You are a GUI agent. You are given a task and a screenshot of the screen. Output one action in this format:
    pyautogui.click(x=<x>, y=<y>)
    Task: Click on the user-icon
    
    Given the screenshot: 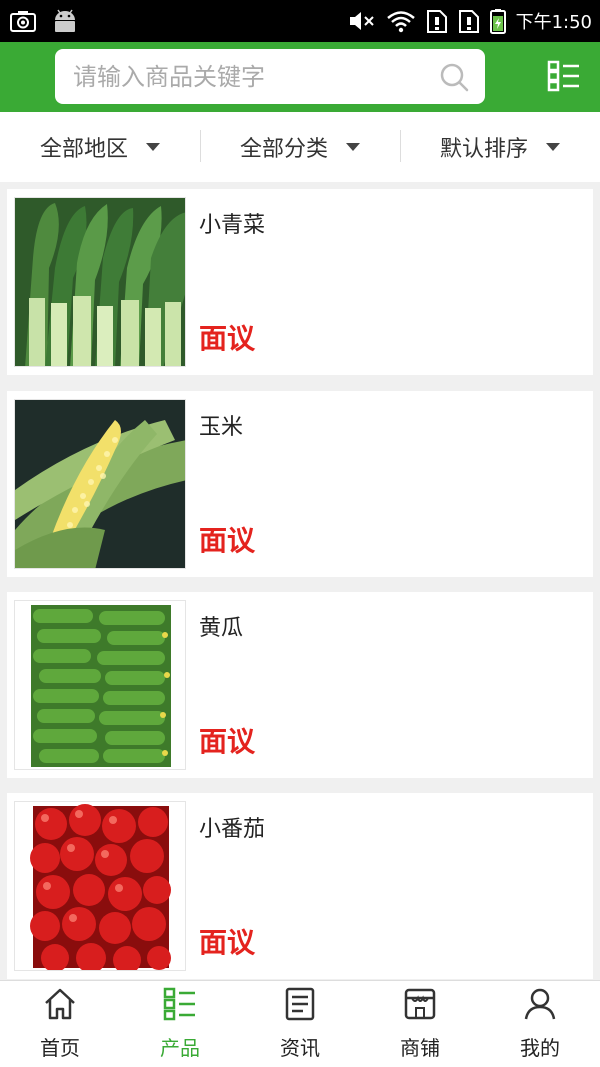 What is the action you would take?
    pyautogui.click(x=540, y=1006)
    